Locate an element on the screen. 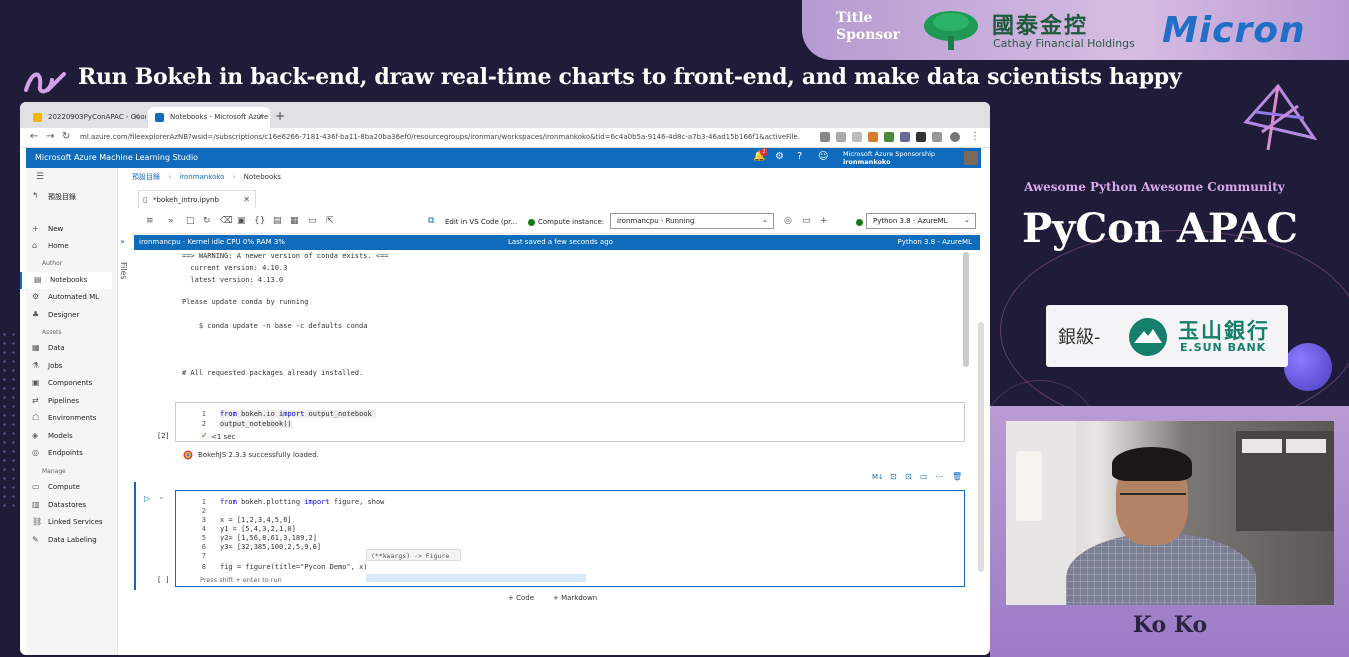 The image size is (1349, 657). line-number: 1 is located at coordinates (203, 414).